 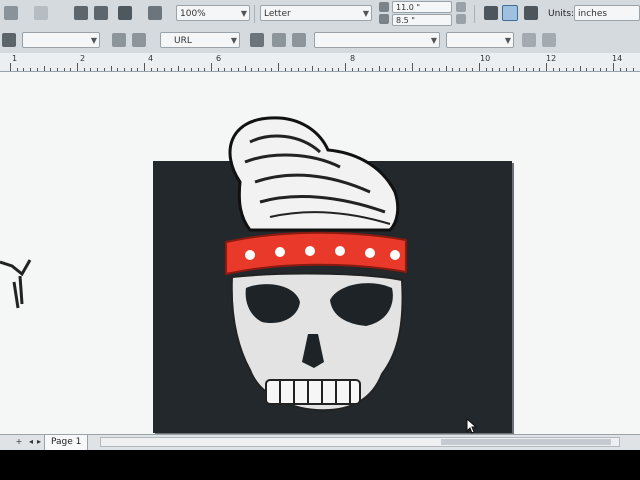 What do you see at coordinates (360, 442) in the screenshot?
I see `horizontal-scrollbar` at bounding box center [360, 442].